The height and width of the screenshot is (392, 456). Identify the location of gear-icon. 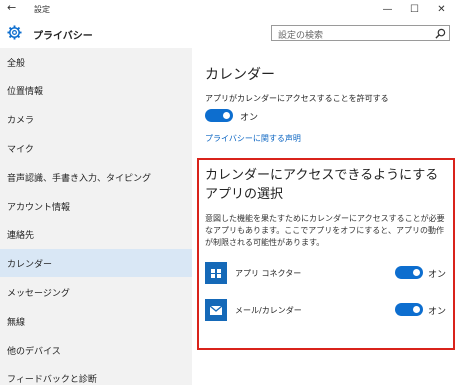
(14, 32).